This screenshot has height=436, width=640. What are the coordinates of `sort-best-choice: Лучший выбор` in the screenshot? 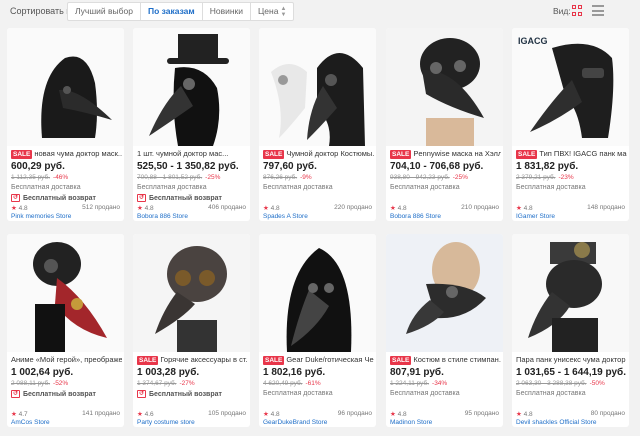 It's located at (104, 11).